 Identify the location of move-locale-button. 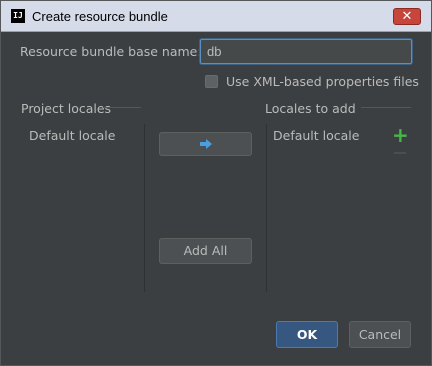
(205, 144).